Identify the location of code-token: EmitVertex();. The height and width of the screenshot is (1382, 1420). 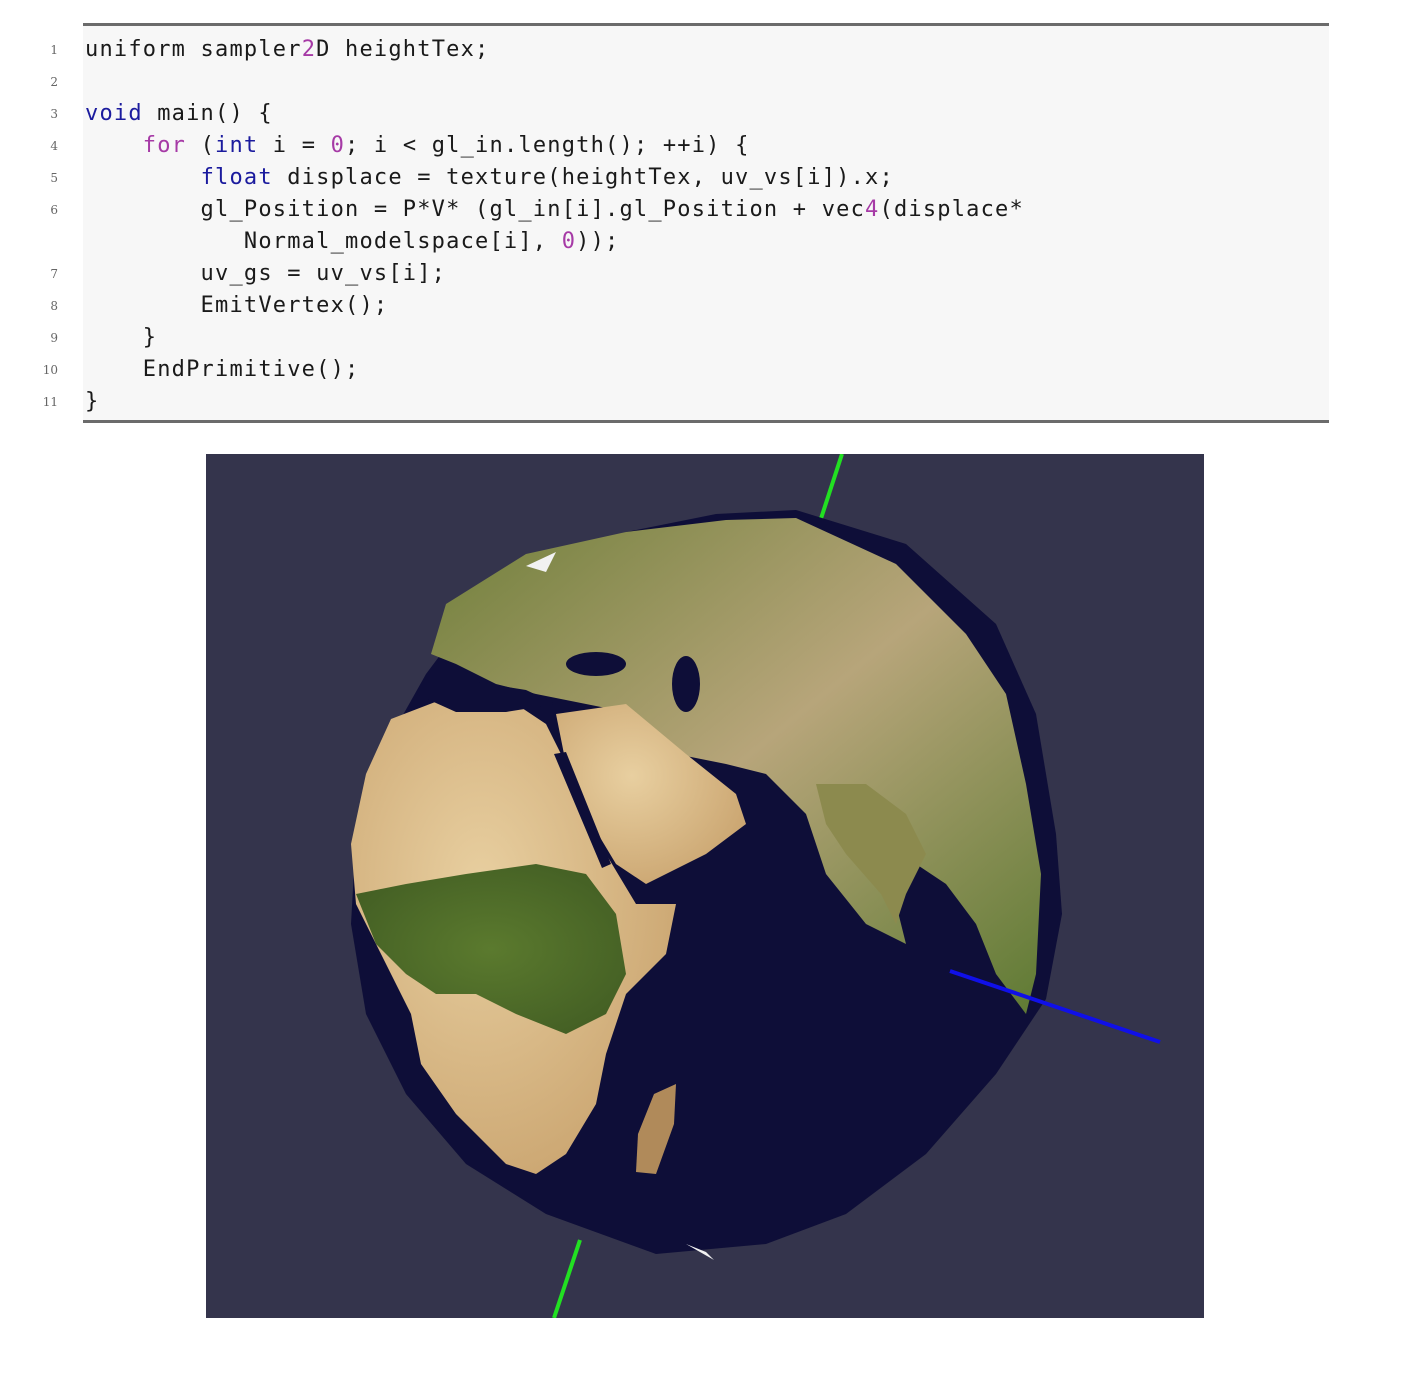
(237, 305).